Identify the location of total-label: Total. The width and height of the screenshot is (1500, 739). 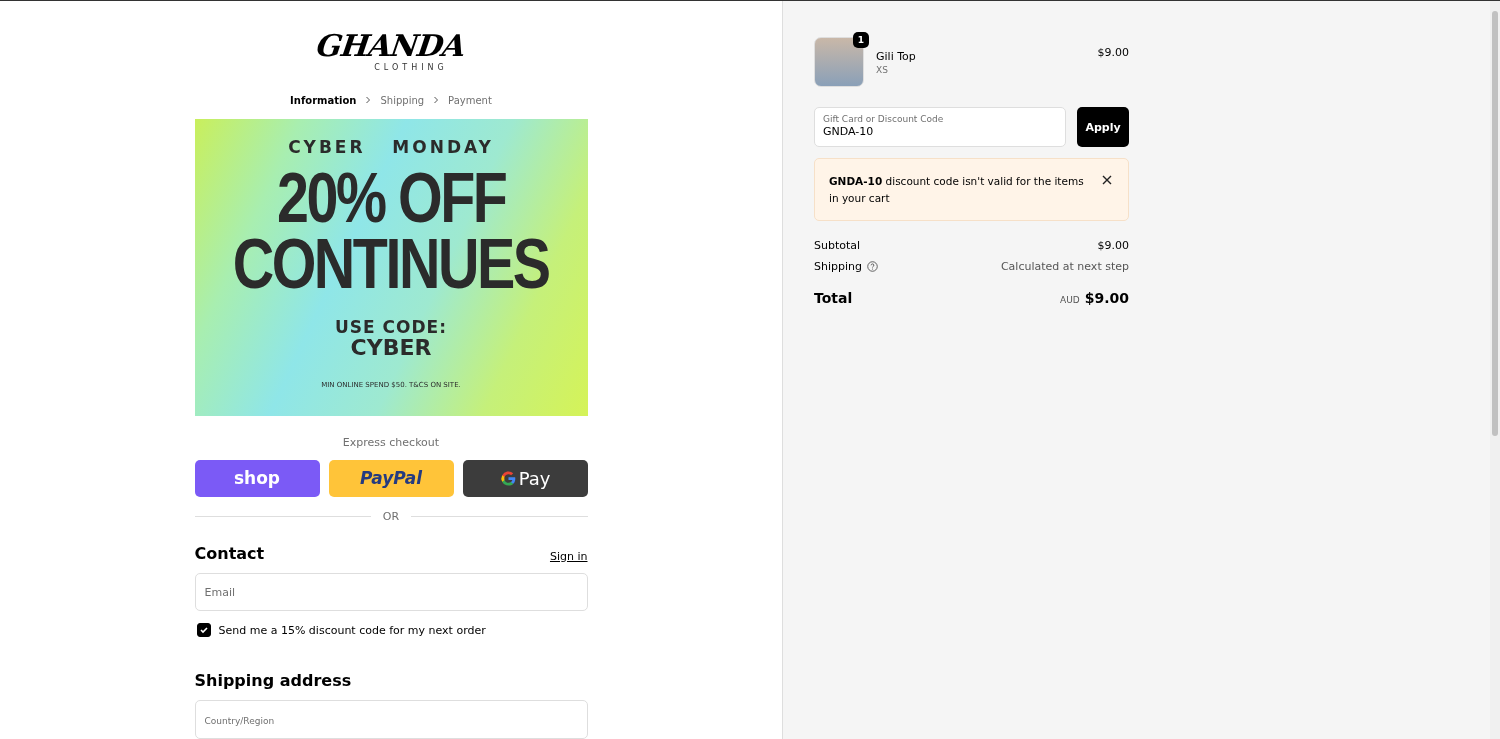
(833, 298).